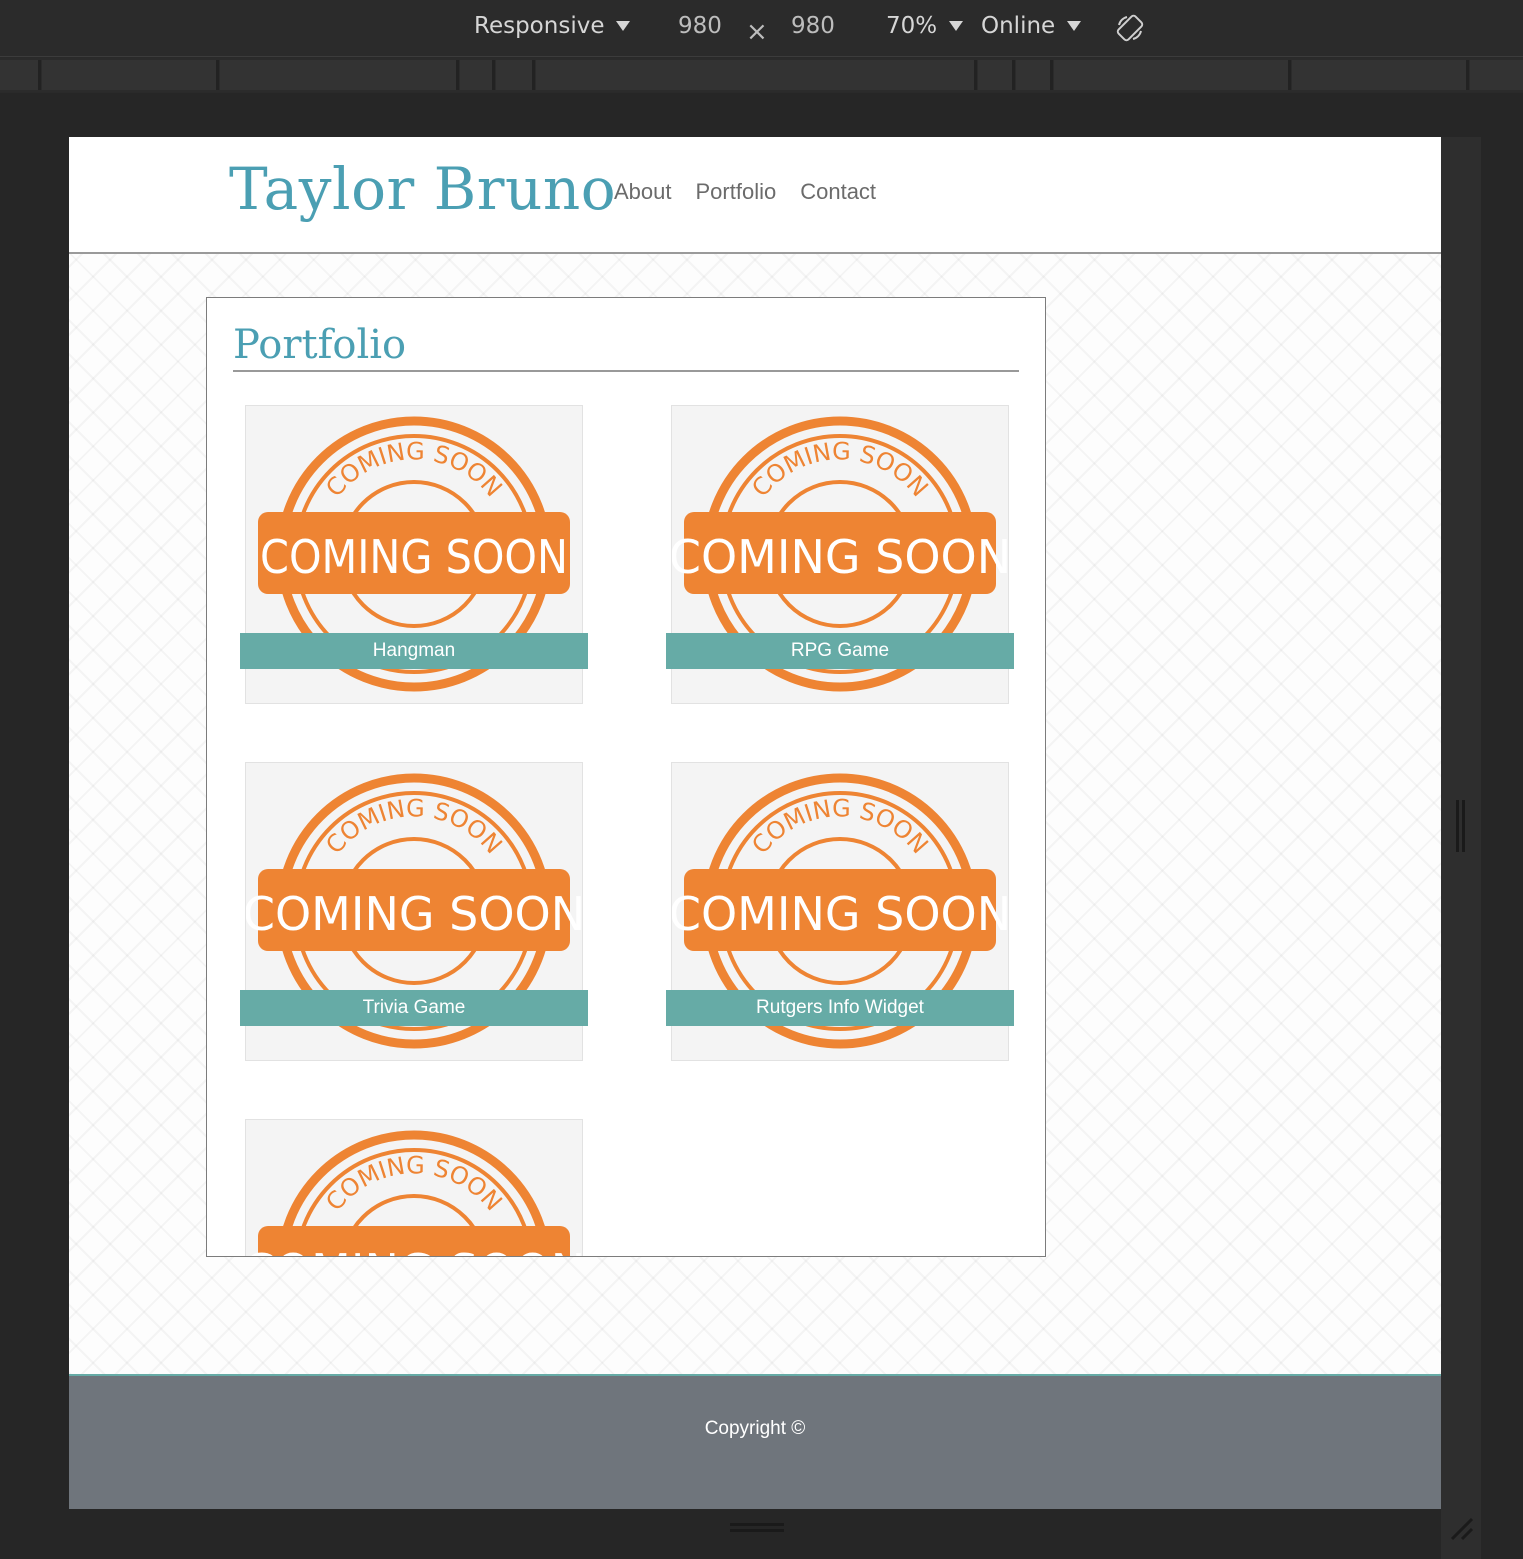 The image size is (1523, 1559). What do you see at coordinates (736, 192) in the screenshot?
I see `nav-portfolio: Portfolio` at bounding box center [736, 192].